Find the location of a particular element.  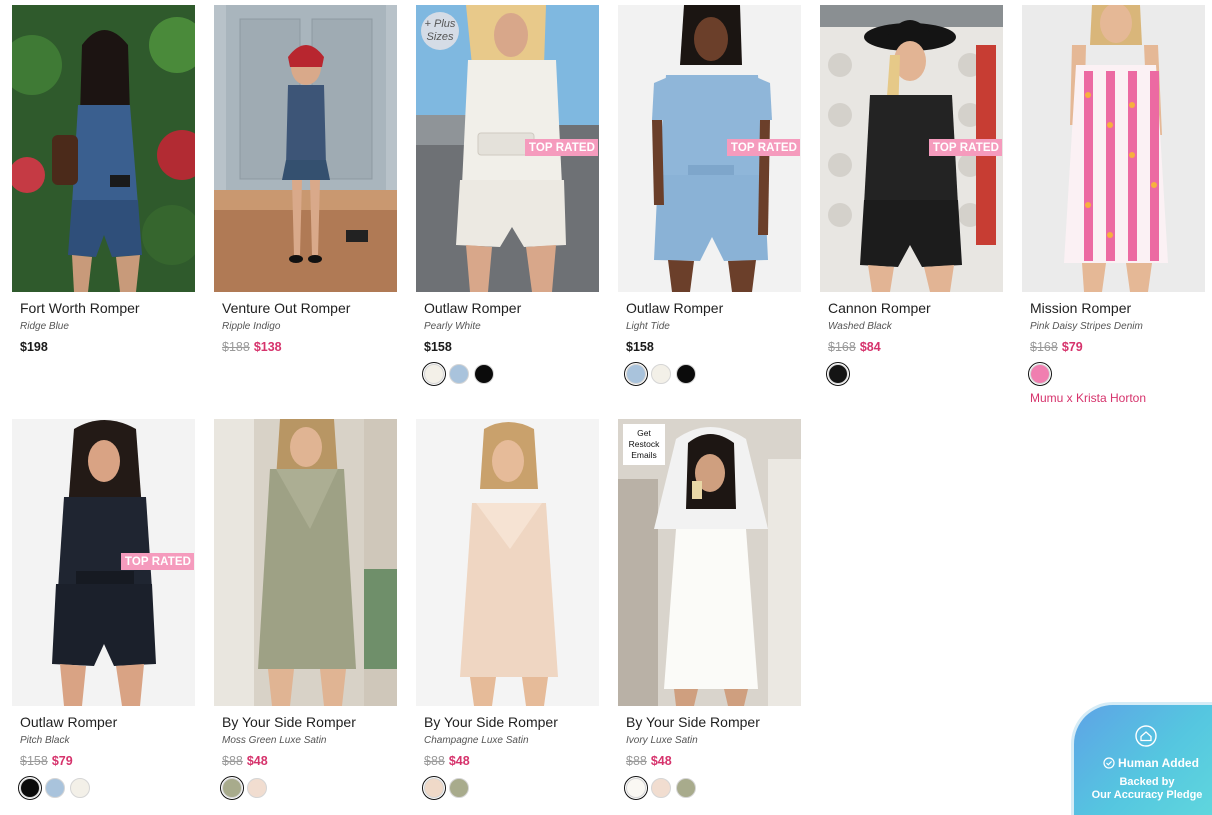

product-price: $188 $138 is located at coordinates (309, 348).